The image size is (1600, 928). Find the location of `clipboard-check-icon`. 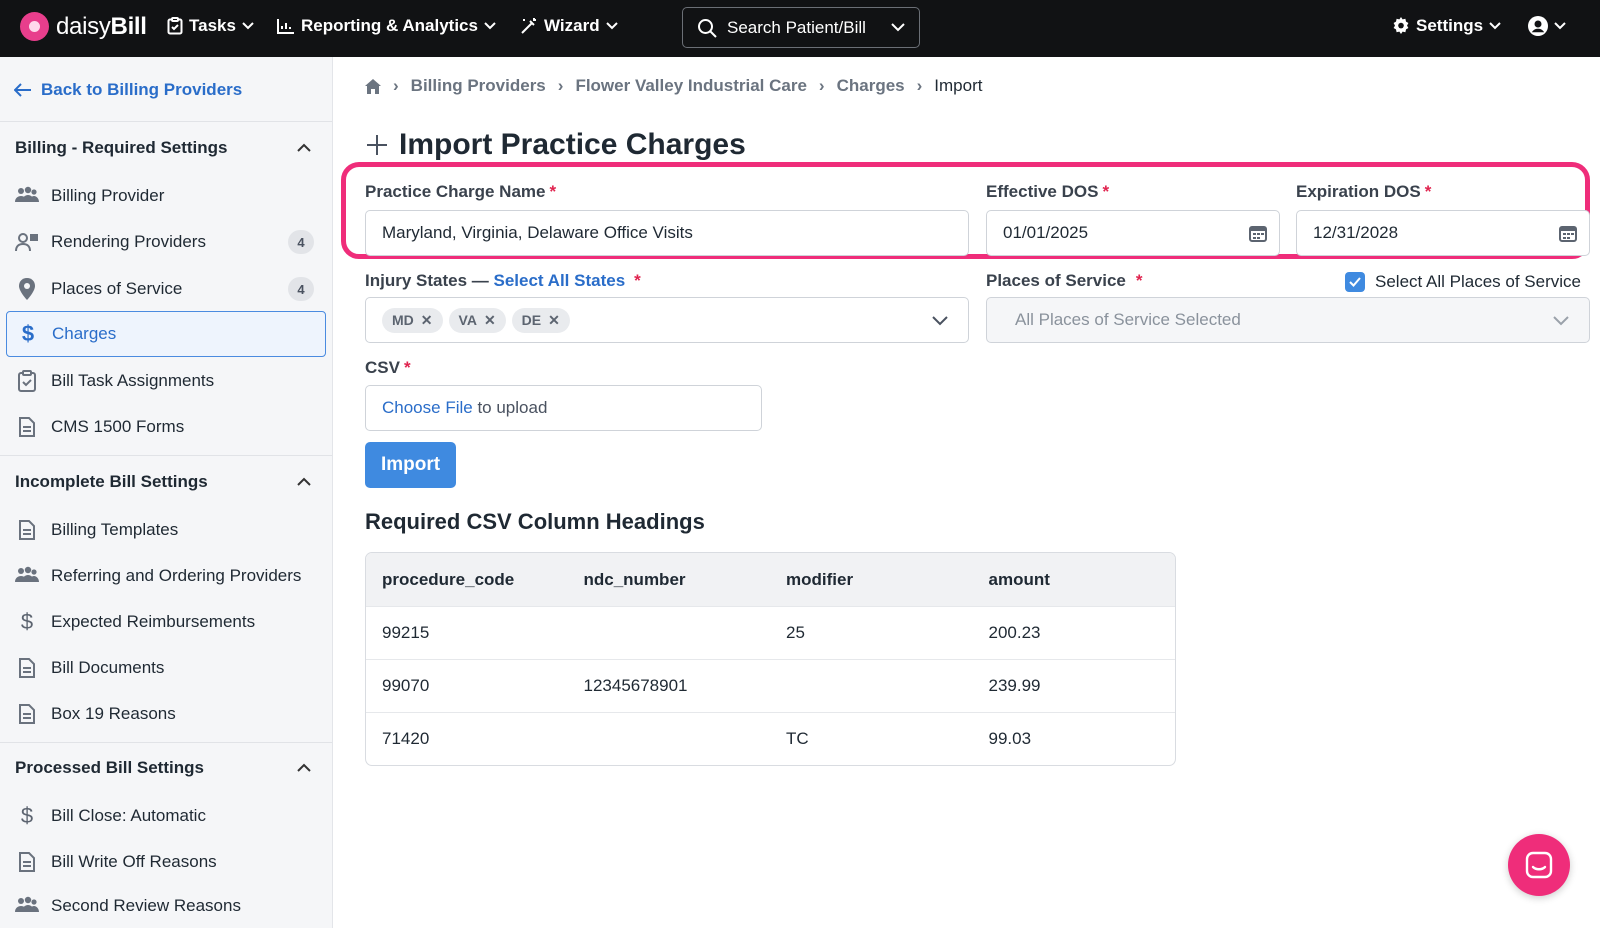

clipboard-check-icon is located at coordinates (175, 26).